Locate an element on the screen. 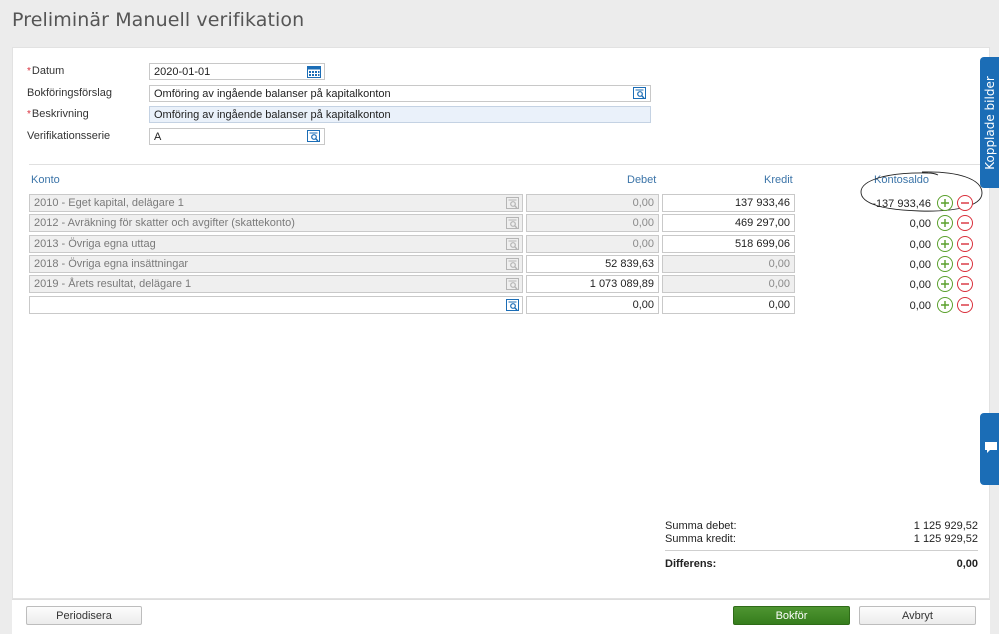 The height and width of the screenshot is (634, 999). page-title: Preliminär Manuell verifikation is located at coordinates (158, 20).